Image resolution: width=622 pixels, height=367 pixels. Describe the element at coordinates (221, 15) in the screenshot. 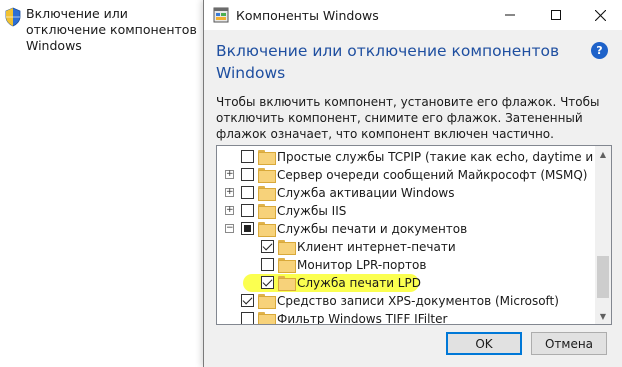

I see `windows-features-app-icon` at that location.